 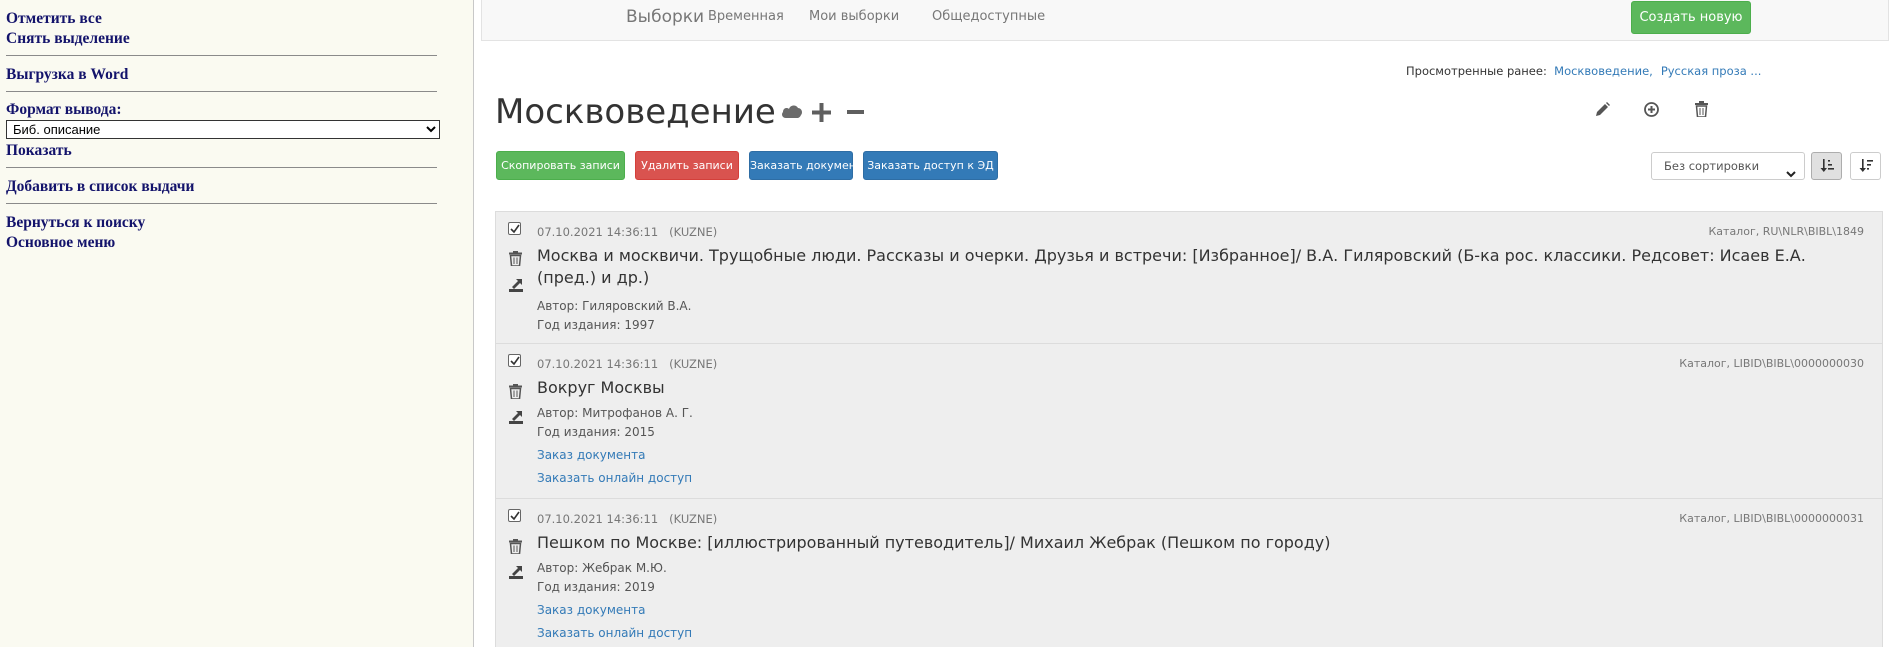 What do you see at coordinates (596, 587) in the screenshot?
I see `record-year: Год издания: 2019` at bounding box center [596, 587].